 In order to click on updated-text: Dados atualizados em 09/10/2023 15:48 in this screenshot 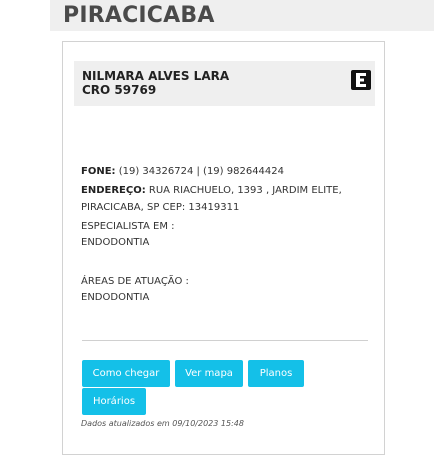, I will do `click(162, 423)`.